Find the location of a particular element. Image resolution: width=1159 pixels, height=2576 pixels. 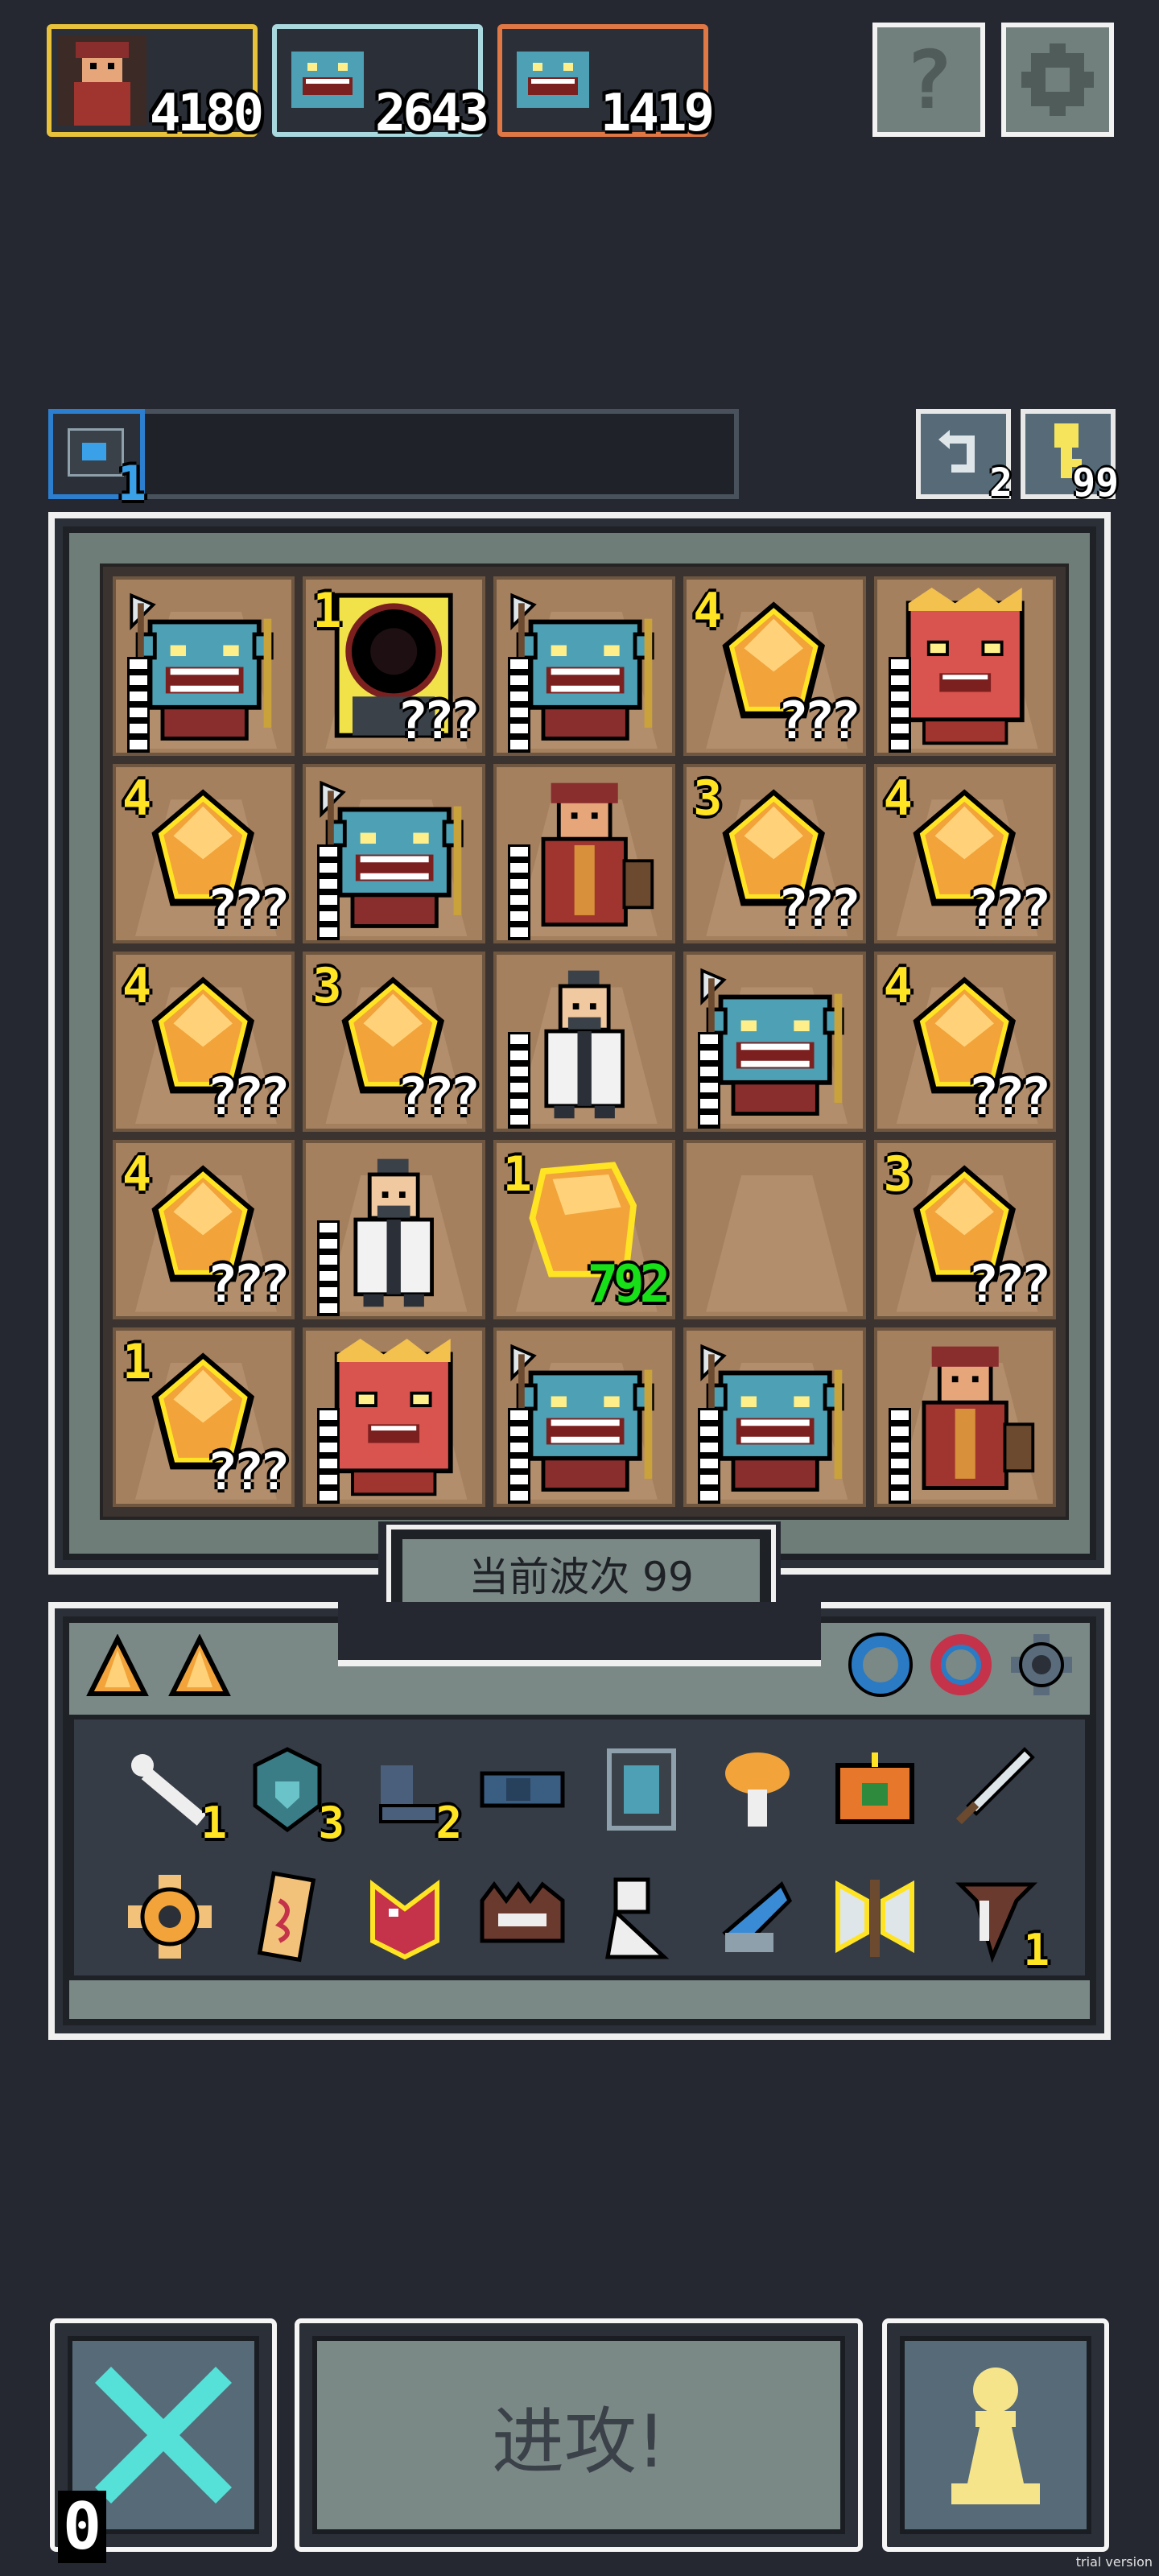

help-icon: ? is located at coordinates (929, 79).